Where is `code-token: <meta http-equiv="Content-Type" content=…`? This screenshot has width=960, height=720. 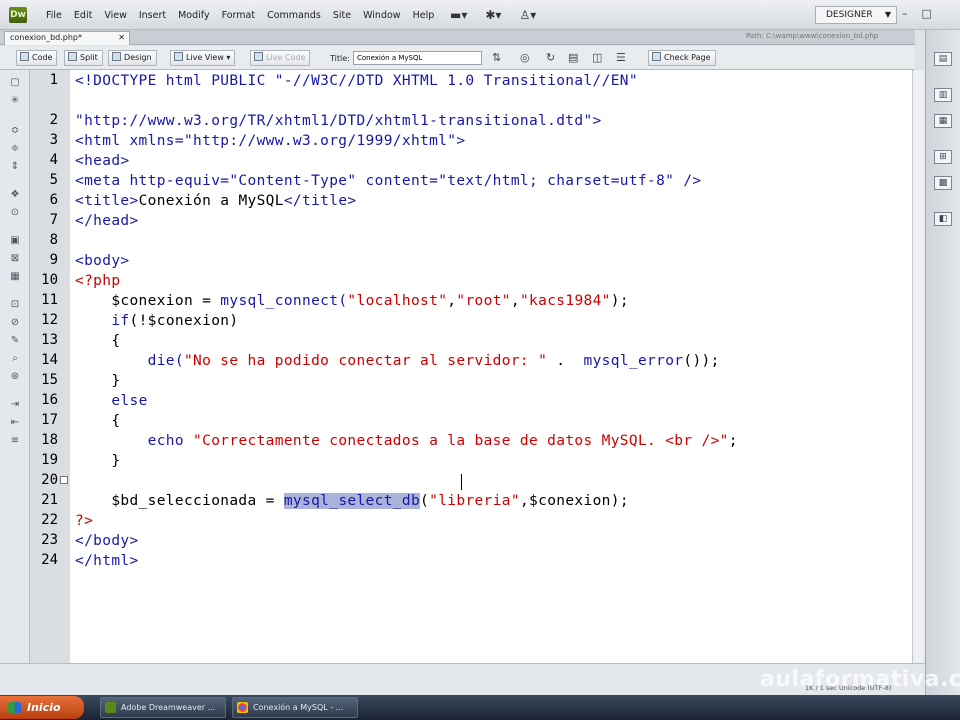 code-token: <meta http-equiv="Content-Type" content=… is located at coordinates (388, 181).